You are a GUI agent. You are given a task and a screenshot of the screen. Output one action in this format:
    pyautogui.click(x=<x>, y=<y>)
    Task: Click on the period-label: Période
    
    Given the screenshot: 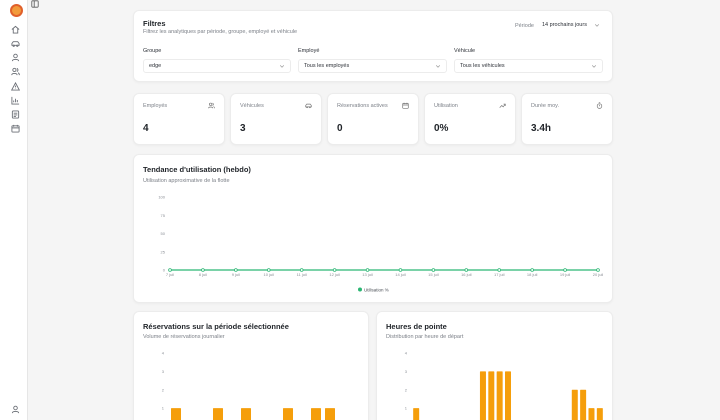 What is the action you would take?
    pyautogui.click(x=524, y=26)
    